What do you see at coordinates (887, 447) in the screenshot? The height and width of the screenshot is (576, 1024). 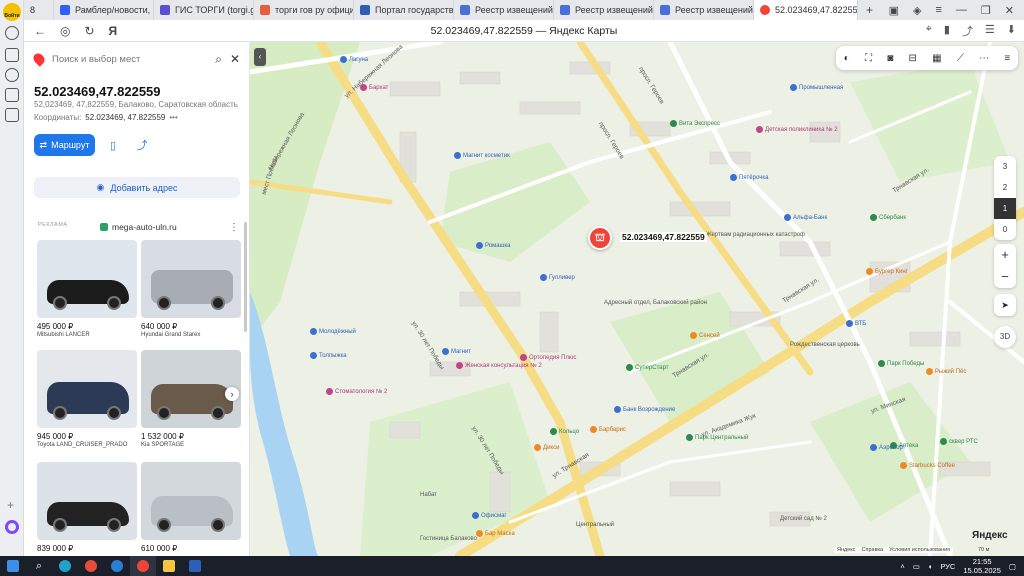 I see `map-poi: Аэропорт` at bounding box center [887, 447].